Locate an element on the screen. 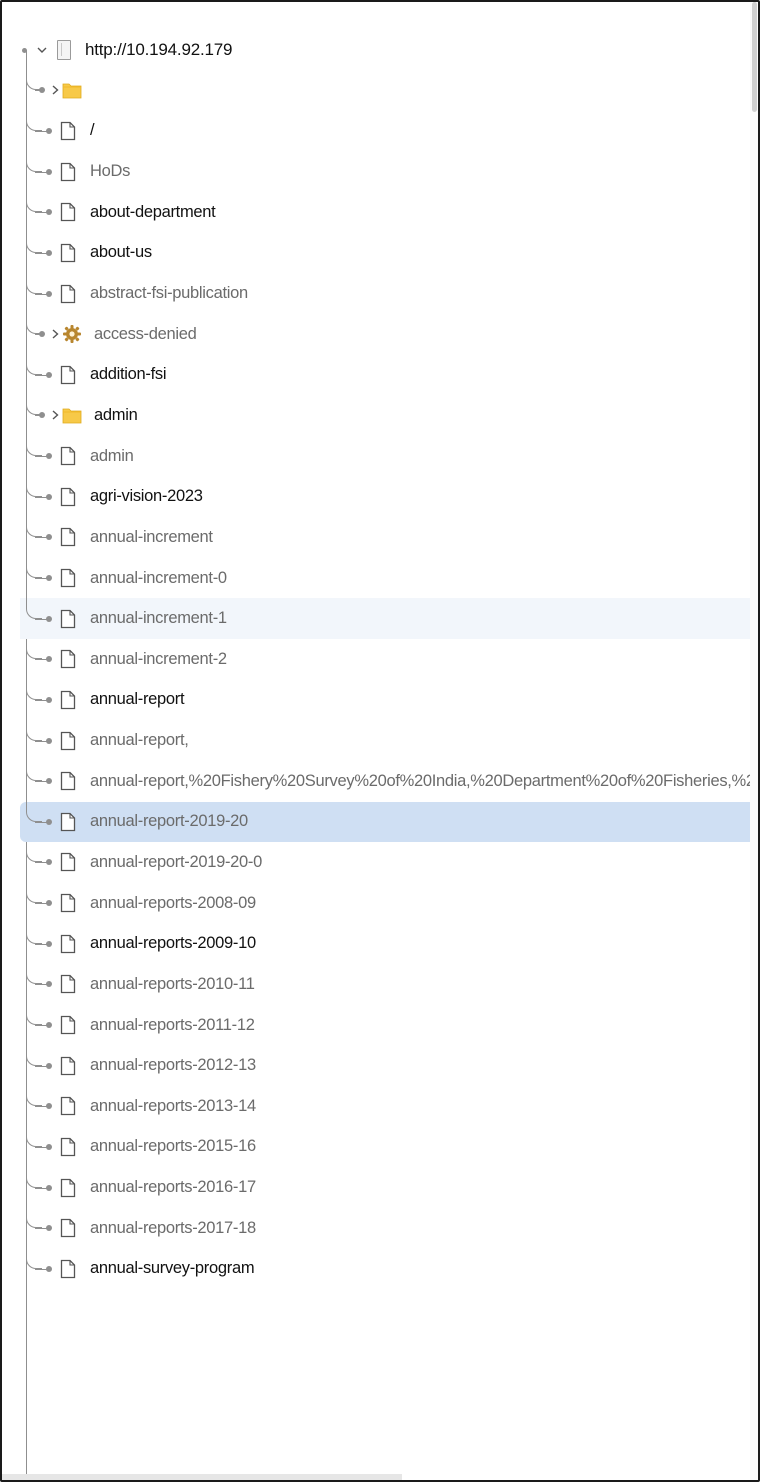  tree-item-label: admin is located at coordinates (116, 414).